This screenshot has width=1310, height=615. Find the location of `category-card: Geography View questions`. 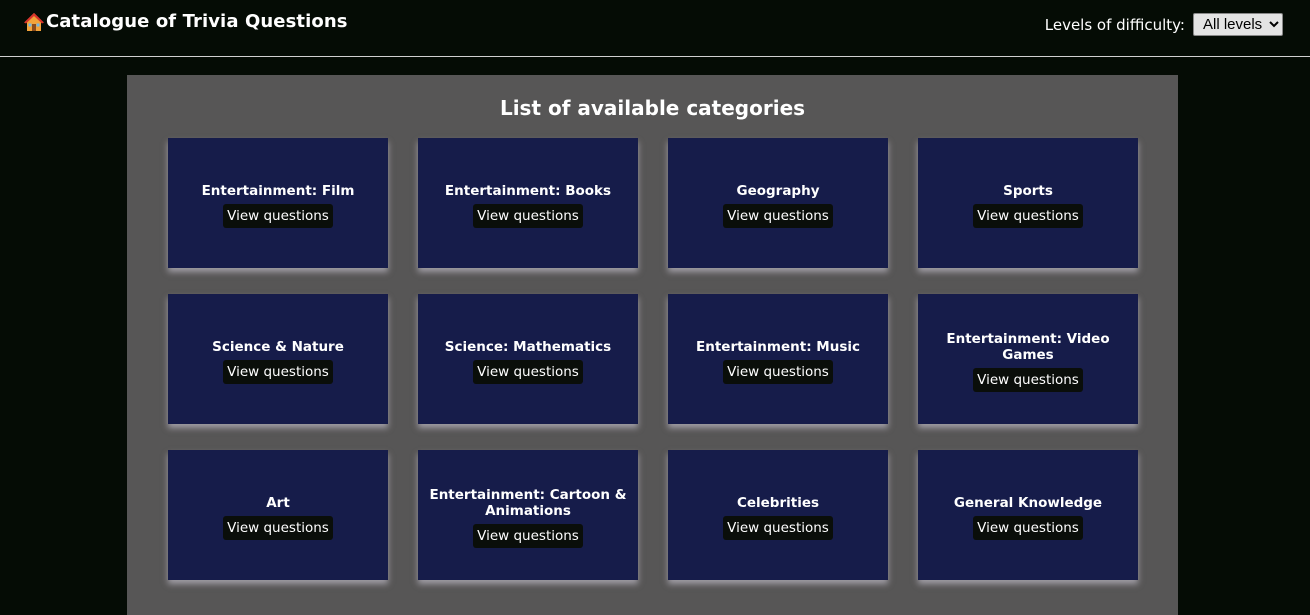

category-card: Geography View questions is located at coordinates (778, 203).